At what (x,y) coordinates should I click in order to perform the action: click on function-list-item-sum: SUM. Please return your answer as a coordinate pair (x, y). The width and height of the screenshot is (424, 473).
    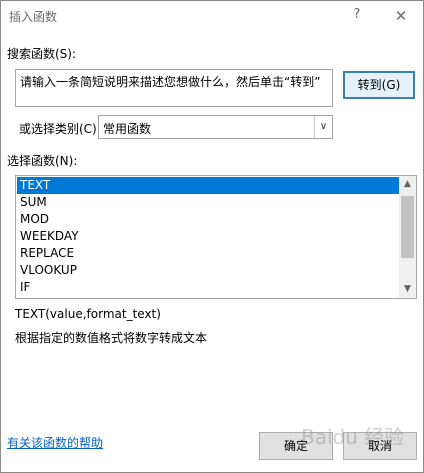
    Looking at the image, I should click on (208, 202).